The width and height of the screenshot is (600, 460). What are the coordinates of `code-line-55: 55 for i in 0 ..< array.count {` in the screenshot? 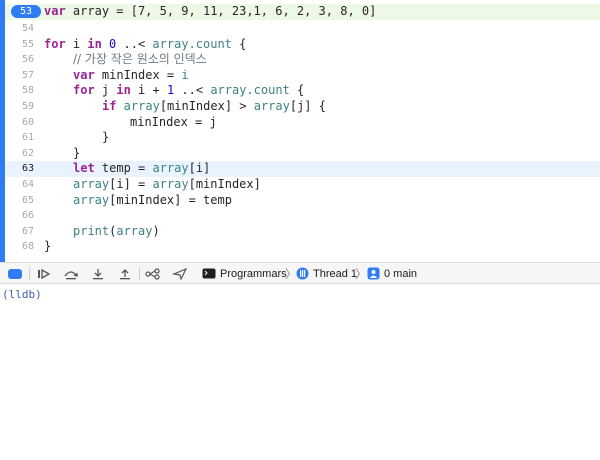 It's located at (302, 45).